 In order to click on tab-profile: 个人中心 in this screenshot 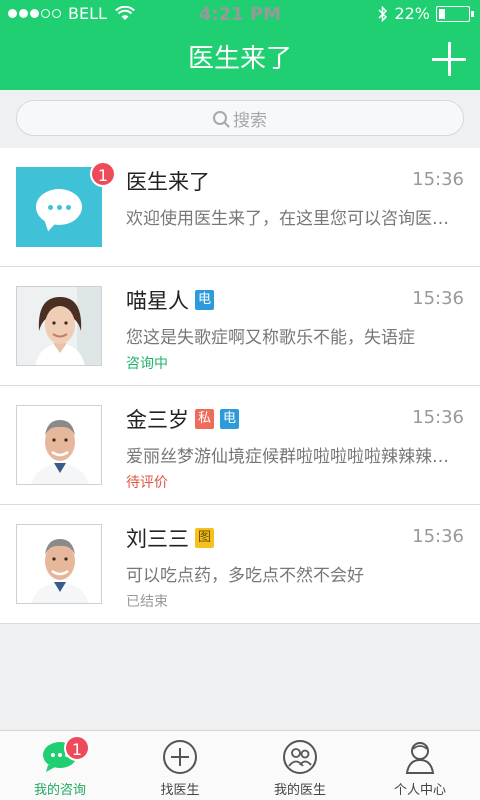, I will do `click(420, 765)`.